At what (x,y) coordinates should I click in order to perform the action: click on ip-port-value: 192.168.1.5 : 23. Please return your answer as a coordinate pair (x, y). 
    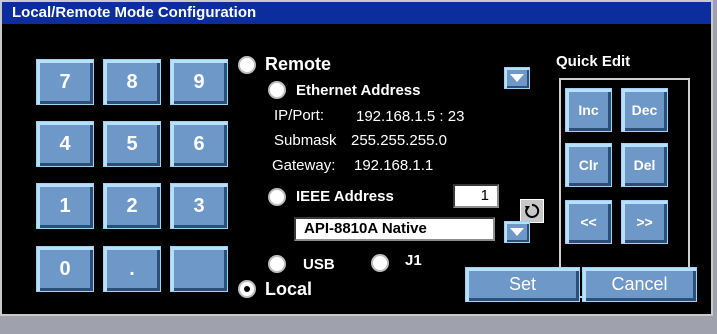
    Looking at the image, I should click on (410, 116).